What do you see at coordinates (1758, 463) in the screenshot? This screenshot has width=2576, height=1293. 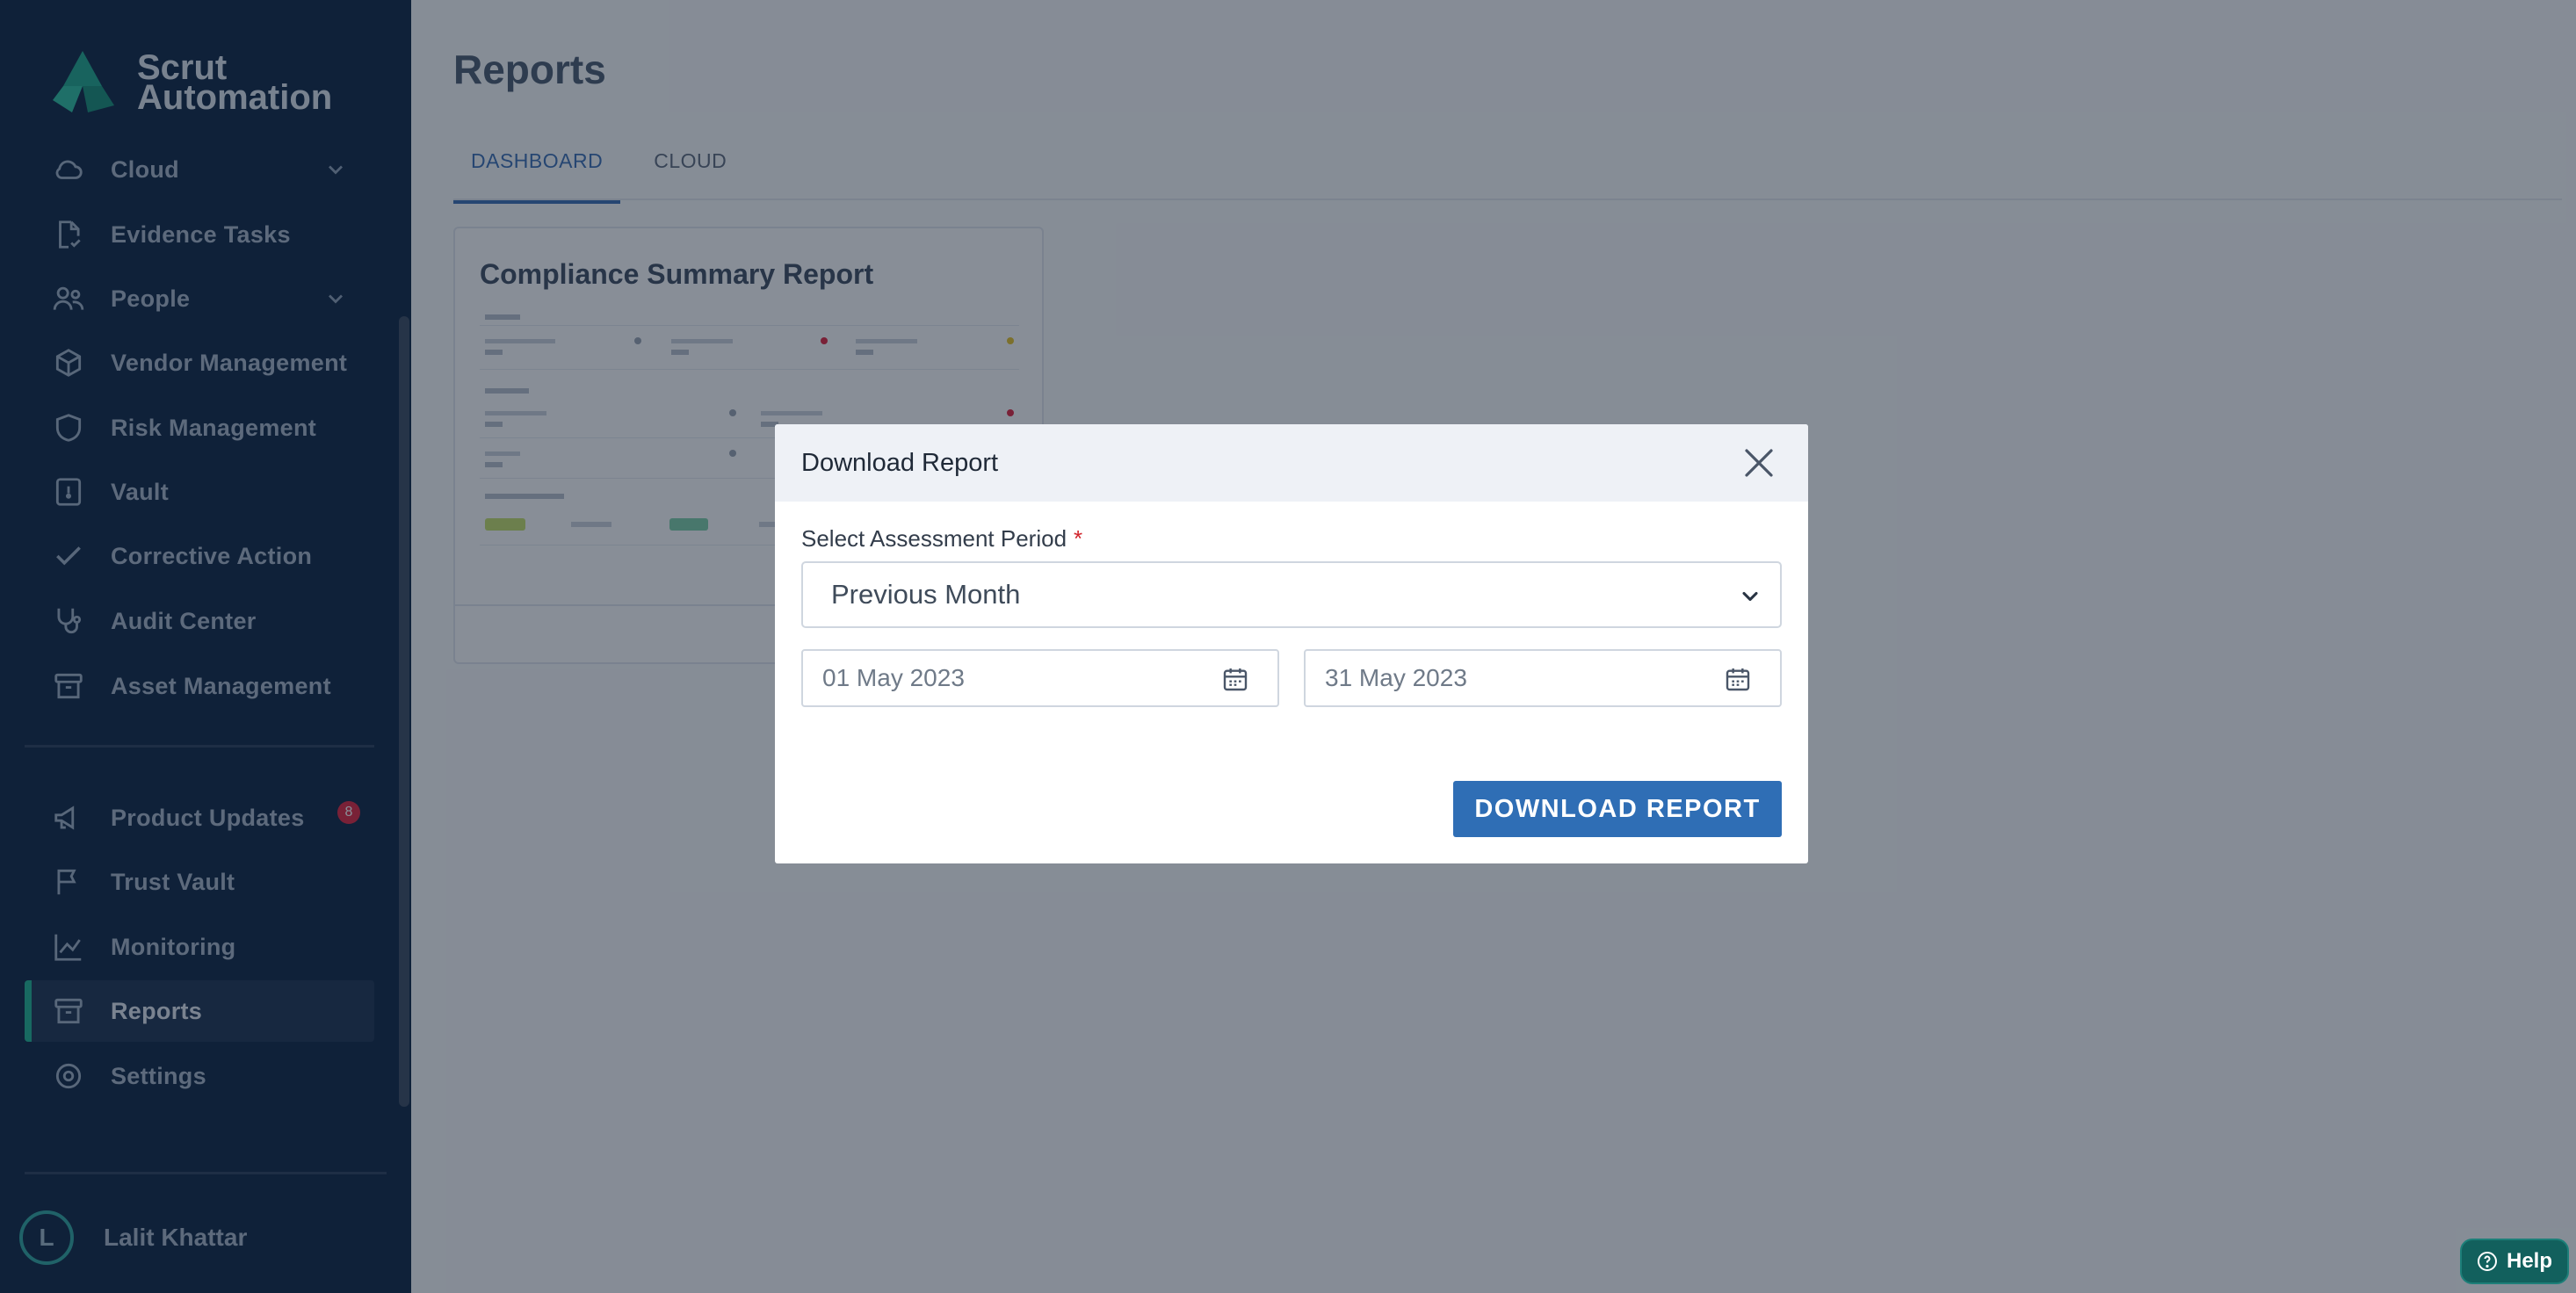 I see `close-icon` at bounding box center [1758, 463].